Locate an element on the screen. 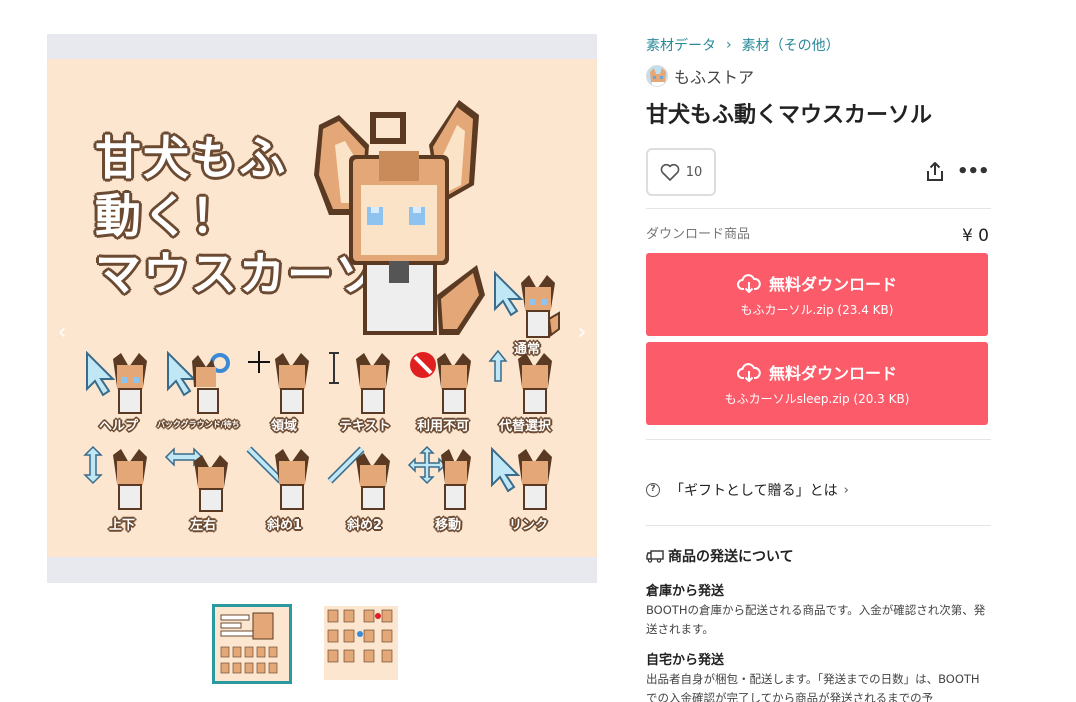  cursor-normal-dog is located at coordinates (527, 304).